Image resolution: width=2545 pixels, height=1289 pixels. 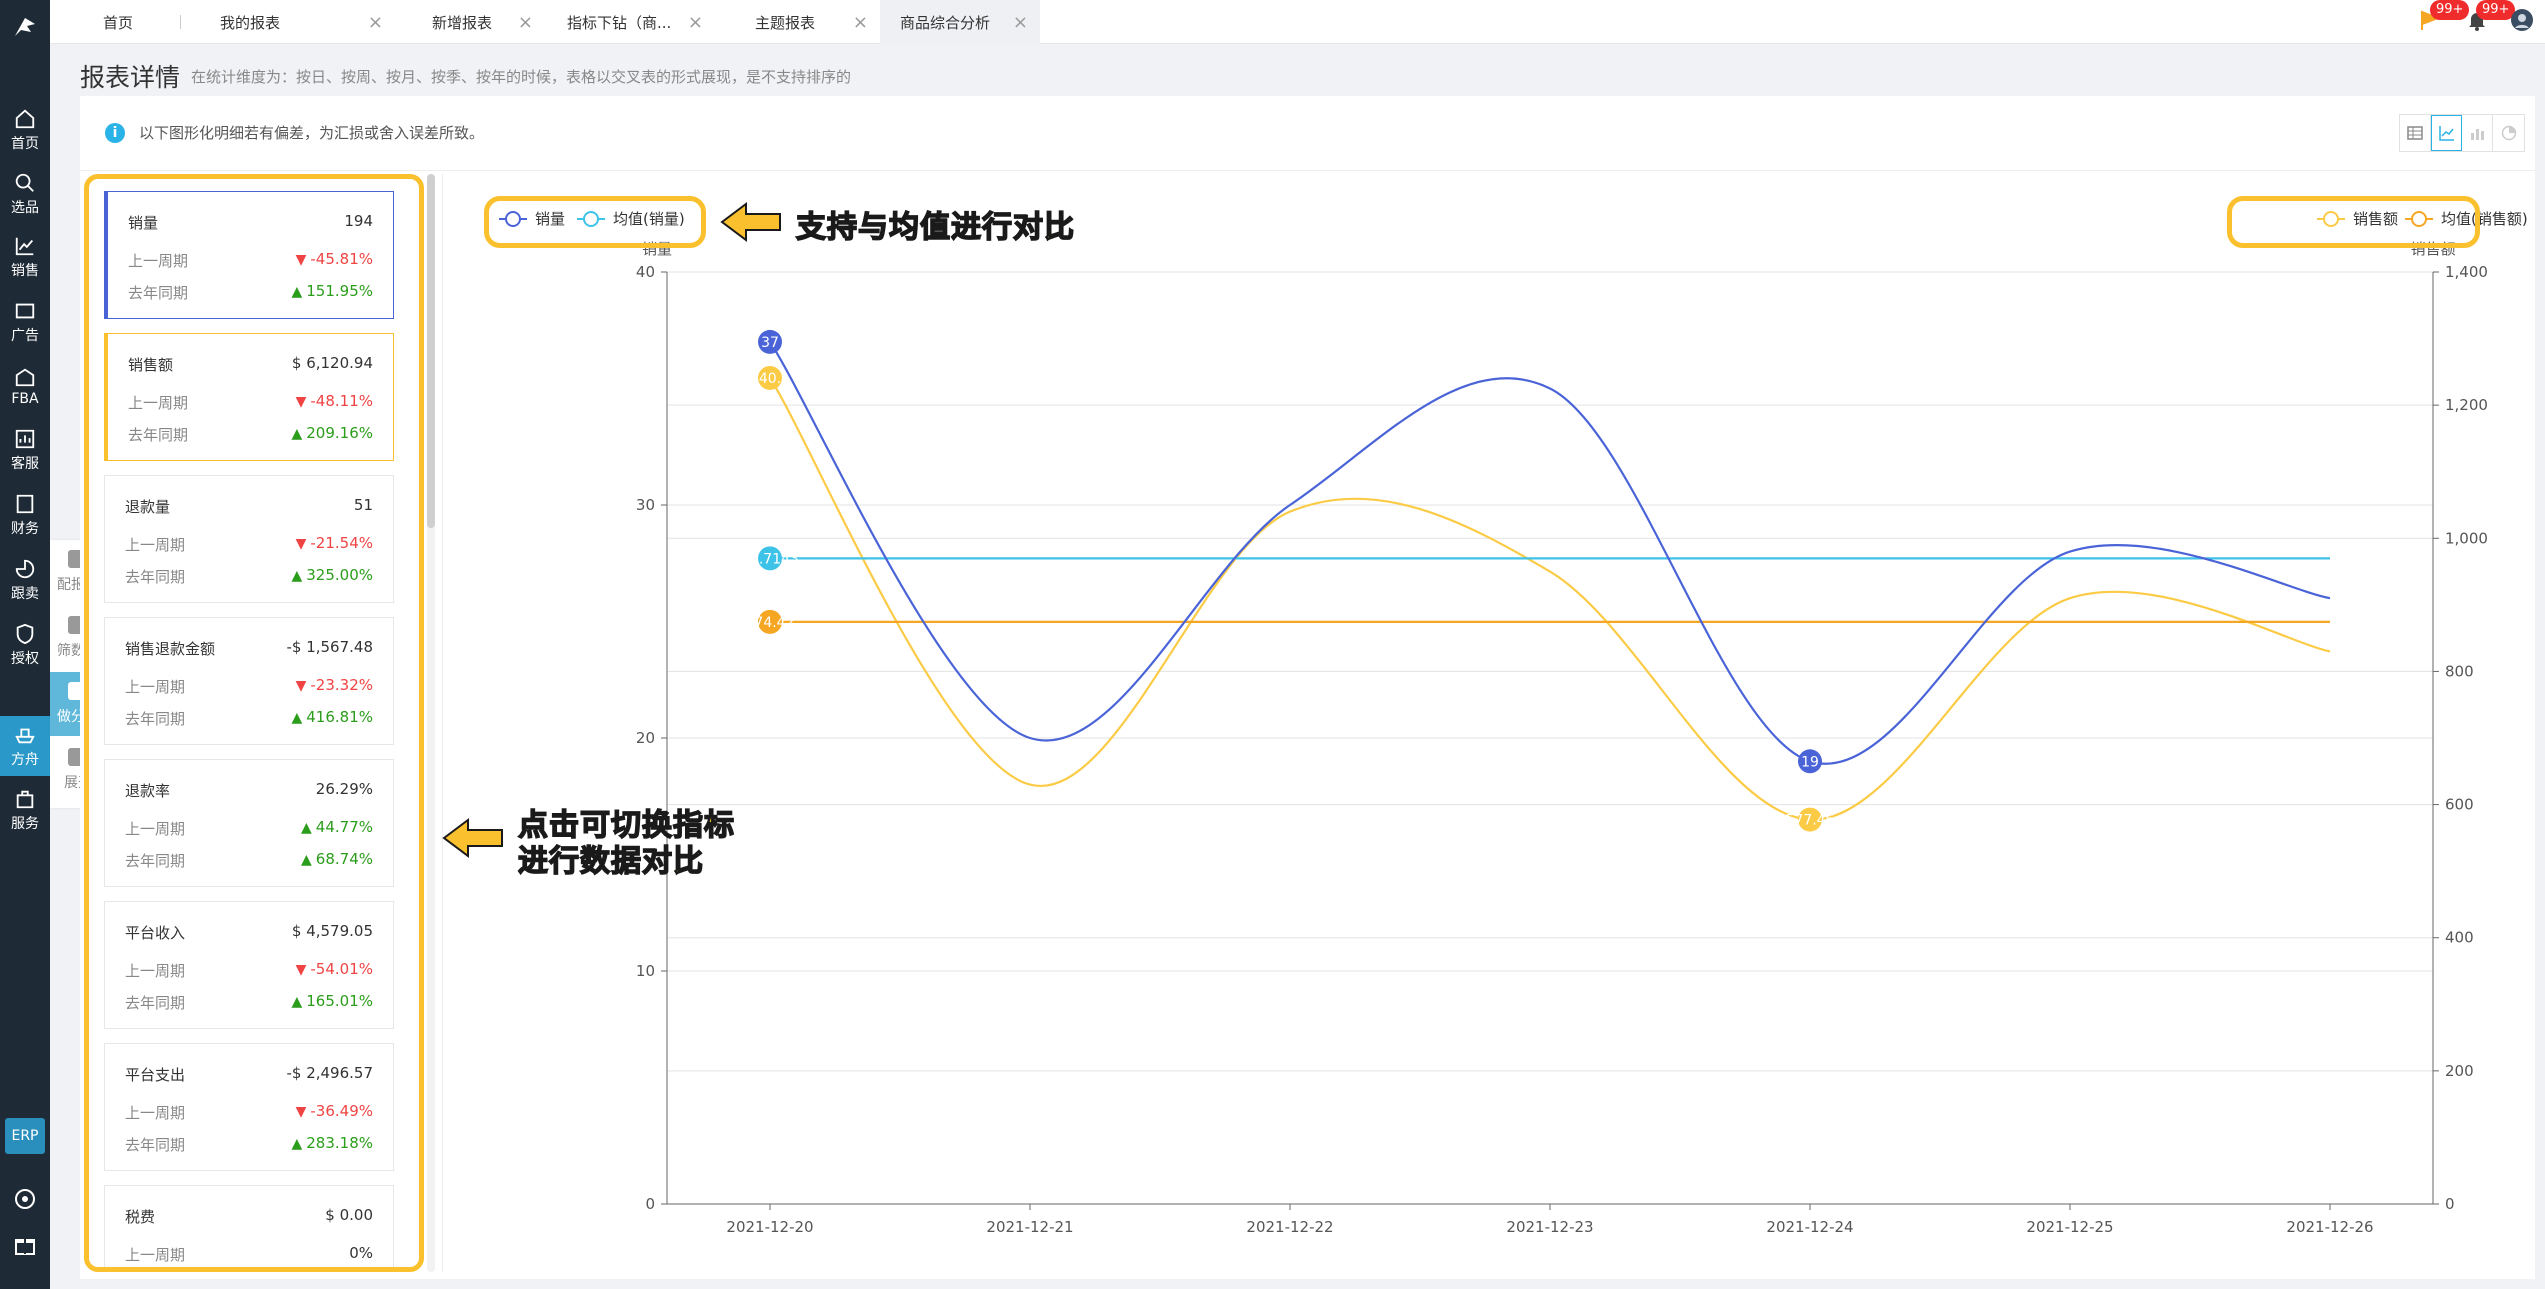 What do you see at coordinates (25, 118) in the screenshot?
I see `home-icon` at bounding box center [25, 118].